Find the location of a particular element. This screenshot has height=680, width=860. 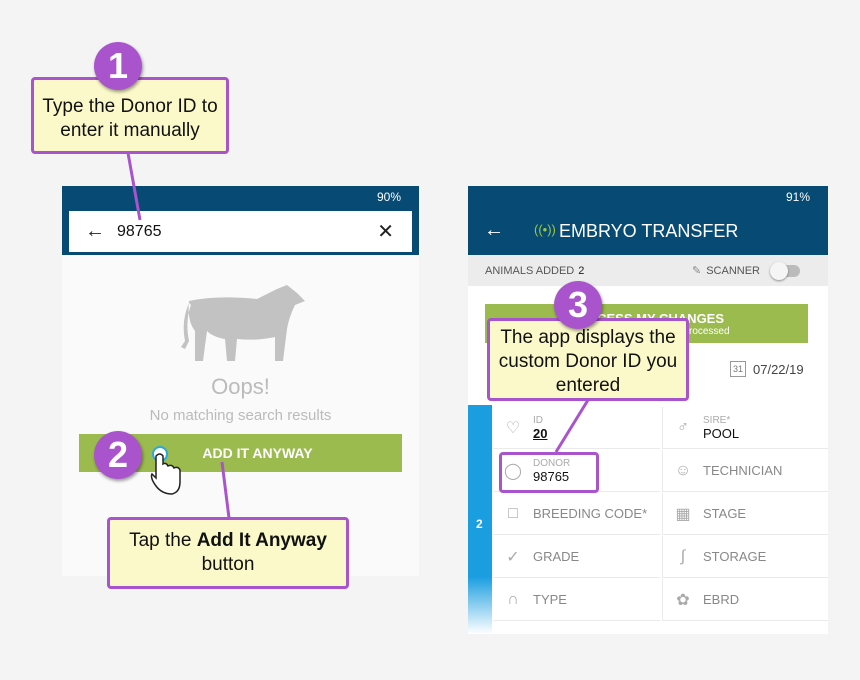

callout-step2-bold: Add It Anyway is located at coordinates (261, 540).